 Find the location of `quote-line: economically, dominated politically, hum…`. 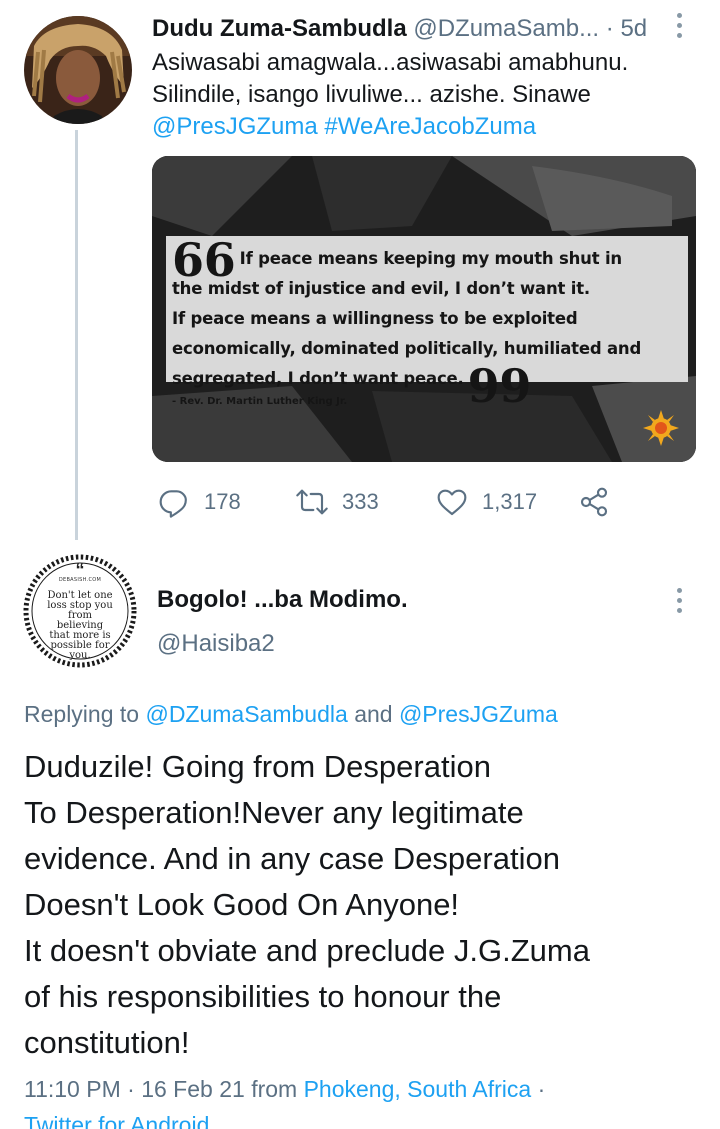

quote-line: economically, dominated politically, hum… is located at coordinates (407, 348).